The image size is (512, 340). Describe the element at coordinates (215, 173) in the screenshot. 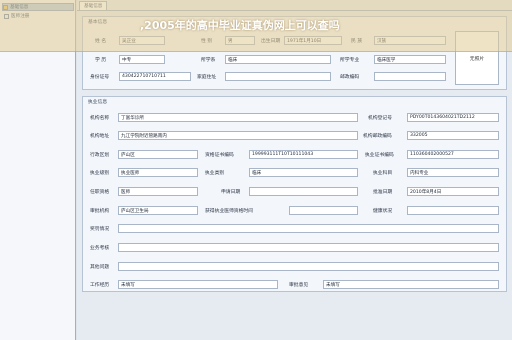

I see `practice-category-label: 执业类别` at that location.